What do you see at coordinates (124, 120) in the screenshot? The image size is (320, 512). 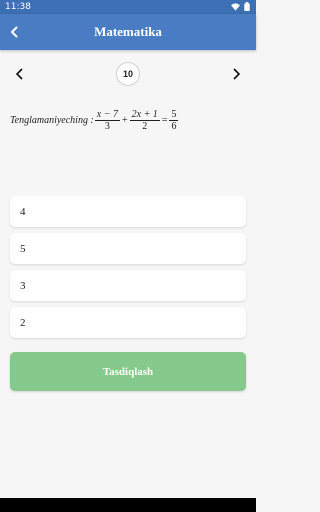 I see `plus-operator: +` at bounding box center [124, 120].